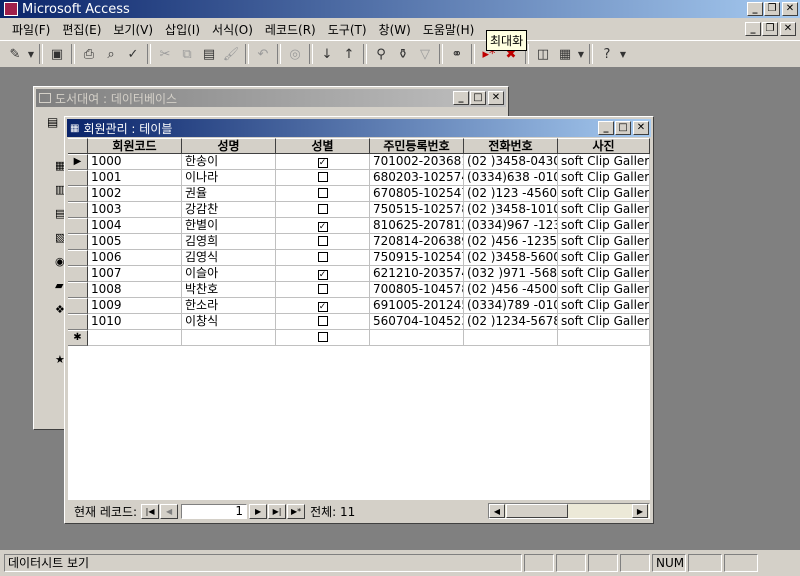 The height and width of the screenshot is (576, 800). I want to click on menu-format: 서식(O), so click(232, 29).